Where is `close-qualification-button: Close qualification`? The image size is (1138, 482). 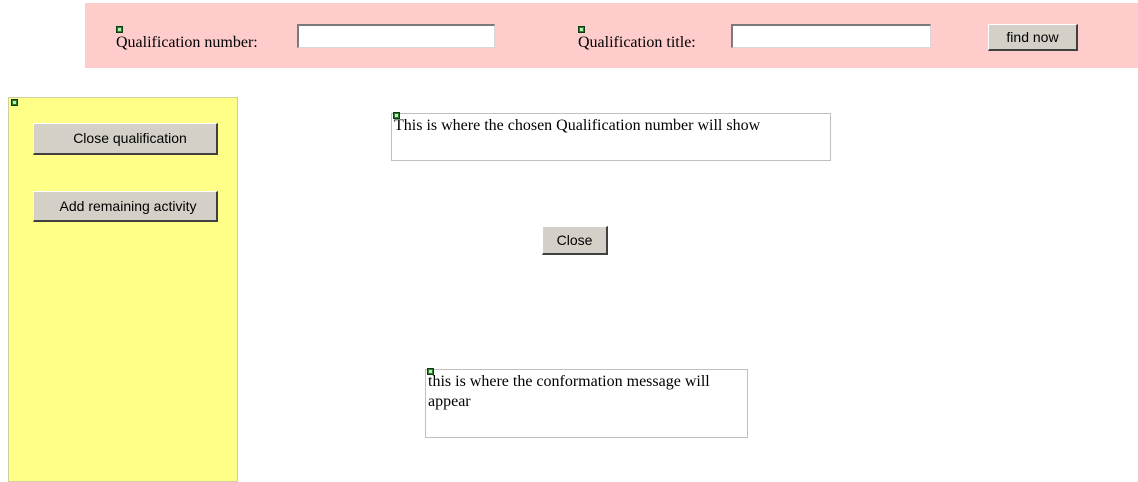 close-qualification-button: Close qualification is located at coordinates (125, 139).